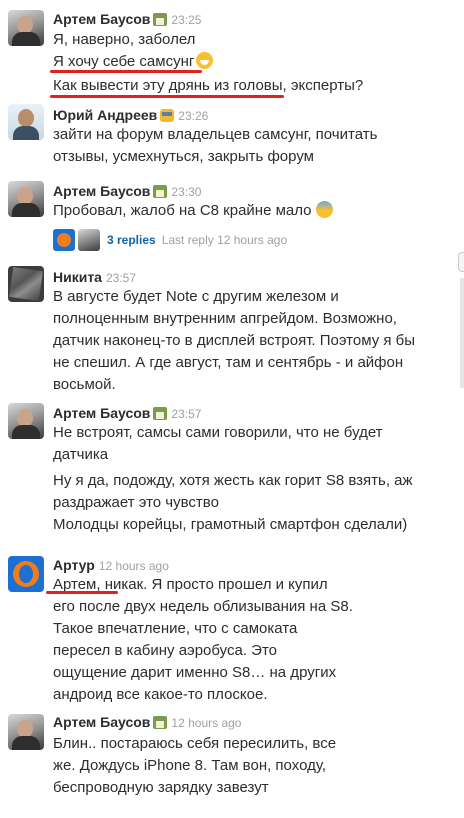  I want to click on message-line: пересел в кабину аэробуса. Это, so click(165, 650).